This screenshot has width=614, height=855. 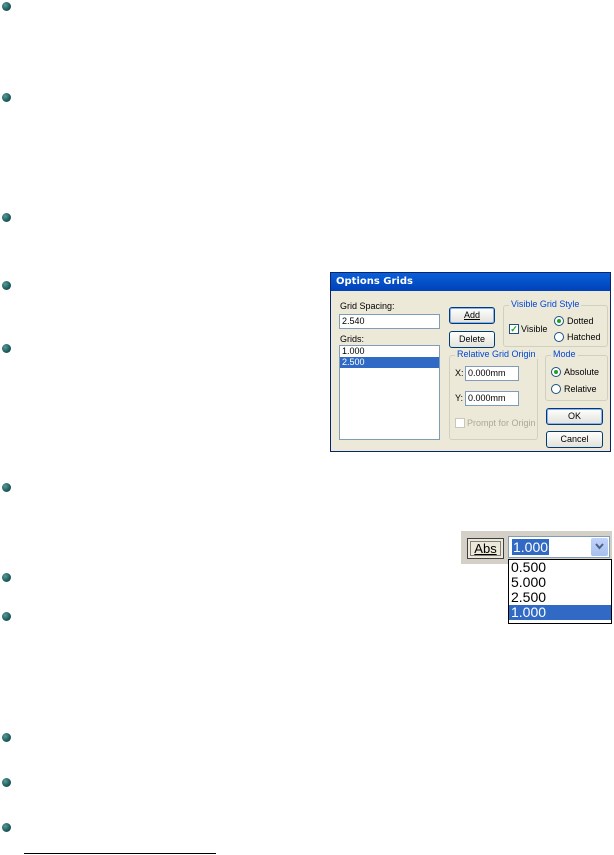 I want to click on absolute-label: Absolute, so click(x=582, y=372).